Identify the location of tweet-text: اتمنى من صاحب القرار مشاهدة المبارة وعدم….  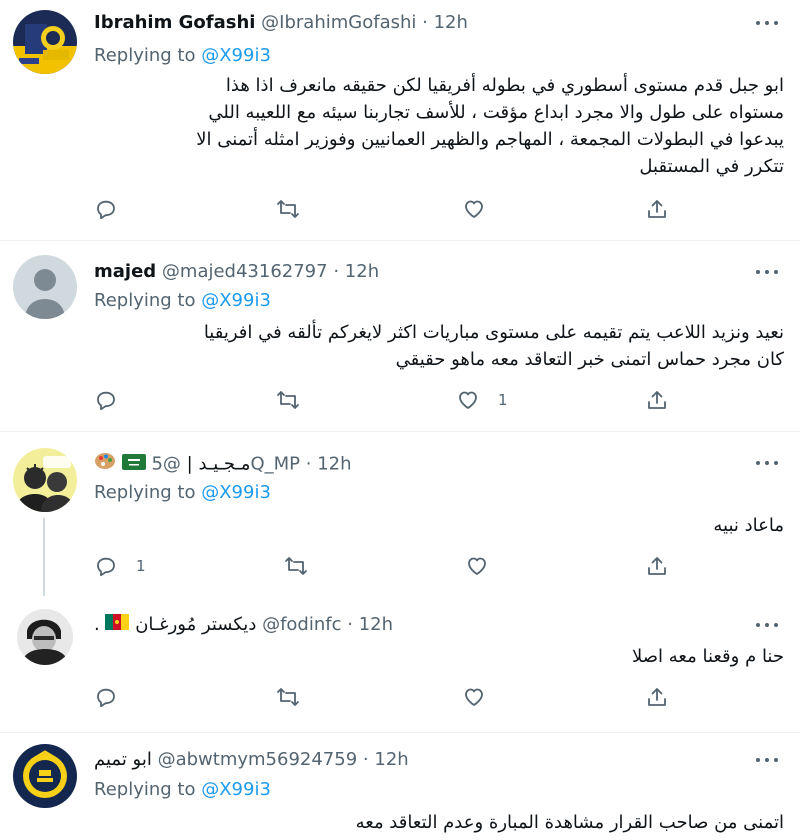
(439, 822).